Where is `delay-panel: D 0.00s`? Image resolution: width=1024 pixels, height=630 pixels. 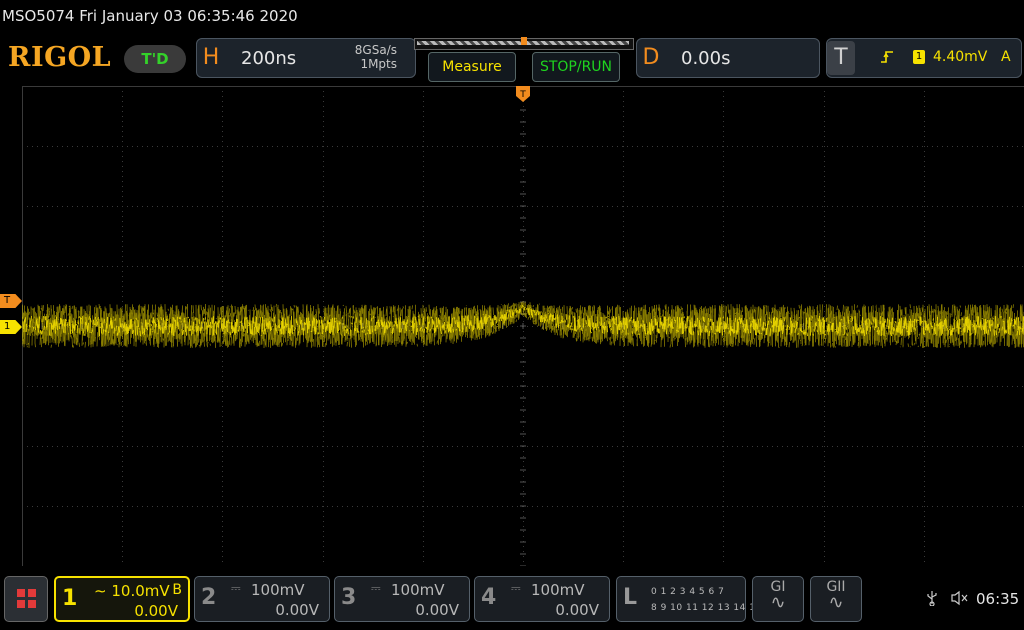
delay-panel: D 0.00s is located at coordinates (728, 58).